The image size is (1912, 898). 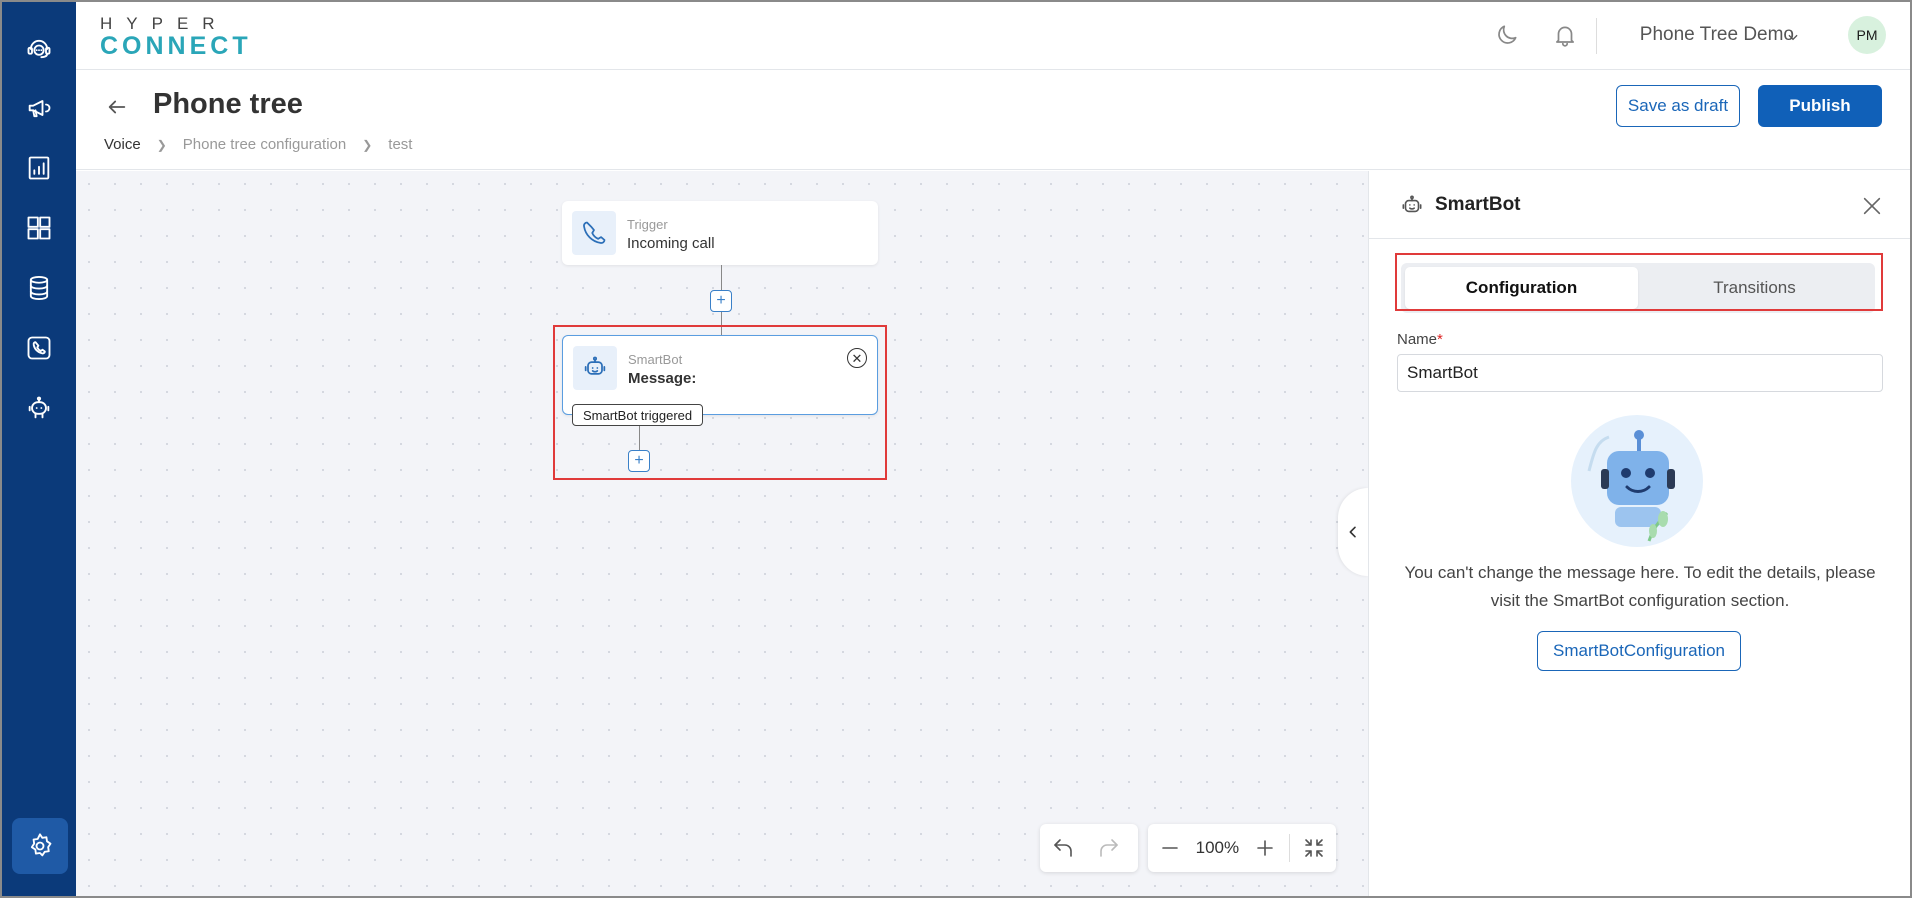 What do you see at coordinates (647, 224) in the screenshot?
I see `trigger-node-label: Trigger` at bounding box center [647, 224].